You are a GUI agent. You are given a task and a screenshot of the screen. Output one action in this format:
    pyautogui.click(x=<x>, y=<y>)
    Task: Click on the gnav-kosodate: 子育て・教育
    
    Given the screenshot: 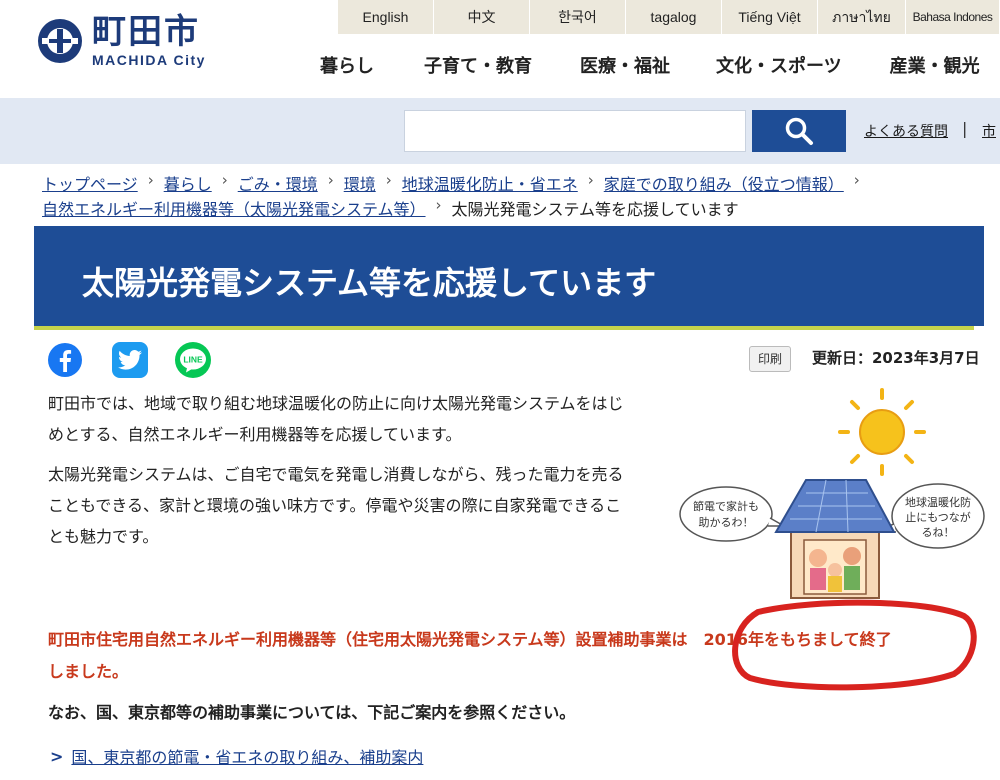 What is the action you would take?
    pyautogui.click(x=478, y=65)
    